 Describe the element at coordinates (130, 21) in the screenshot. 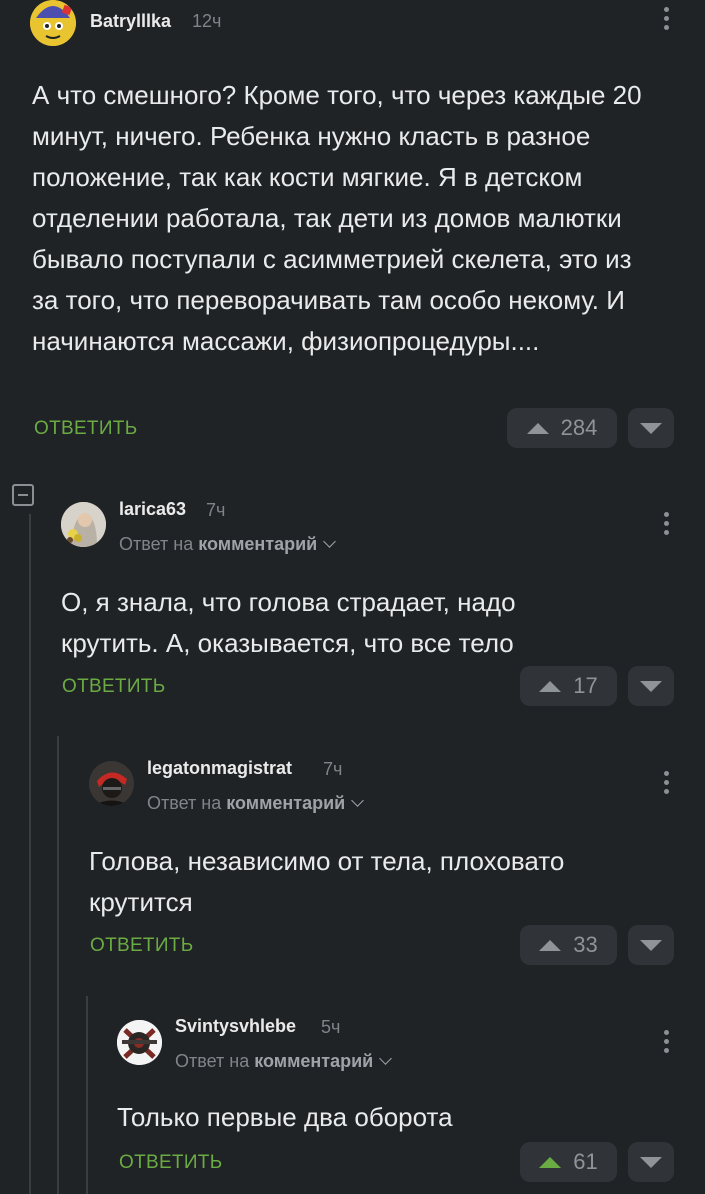

I see `username: Batrylllka` at that location.